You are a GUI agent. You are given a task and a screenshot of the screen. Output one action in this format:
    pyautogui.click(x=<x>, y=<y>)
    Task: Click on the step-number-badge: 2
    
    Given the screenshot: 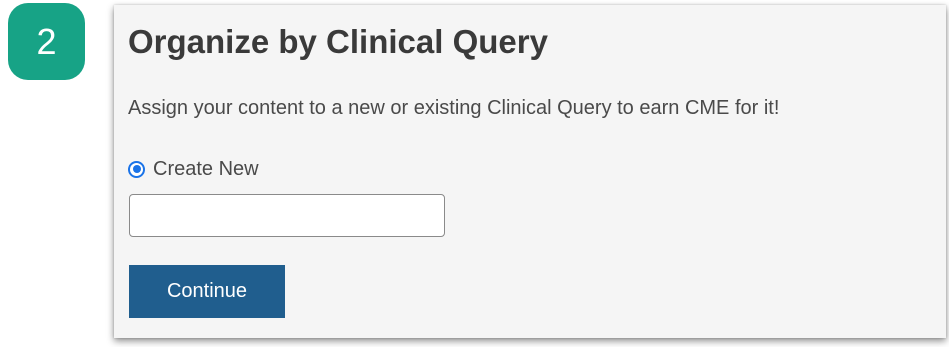 What is the action you would take?
    pyautogui.click(x=46, y=41)
    